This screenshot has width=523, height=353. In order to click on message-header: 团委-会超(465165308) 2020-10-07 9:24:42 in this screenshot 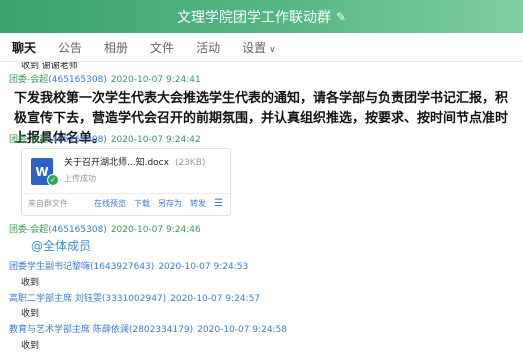, I will do `click(105, 138)`.